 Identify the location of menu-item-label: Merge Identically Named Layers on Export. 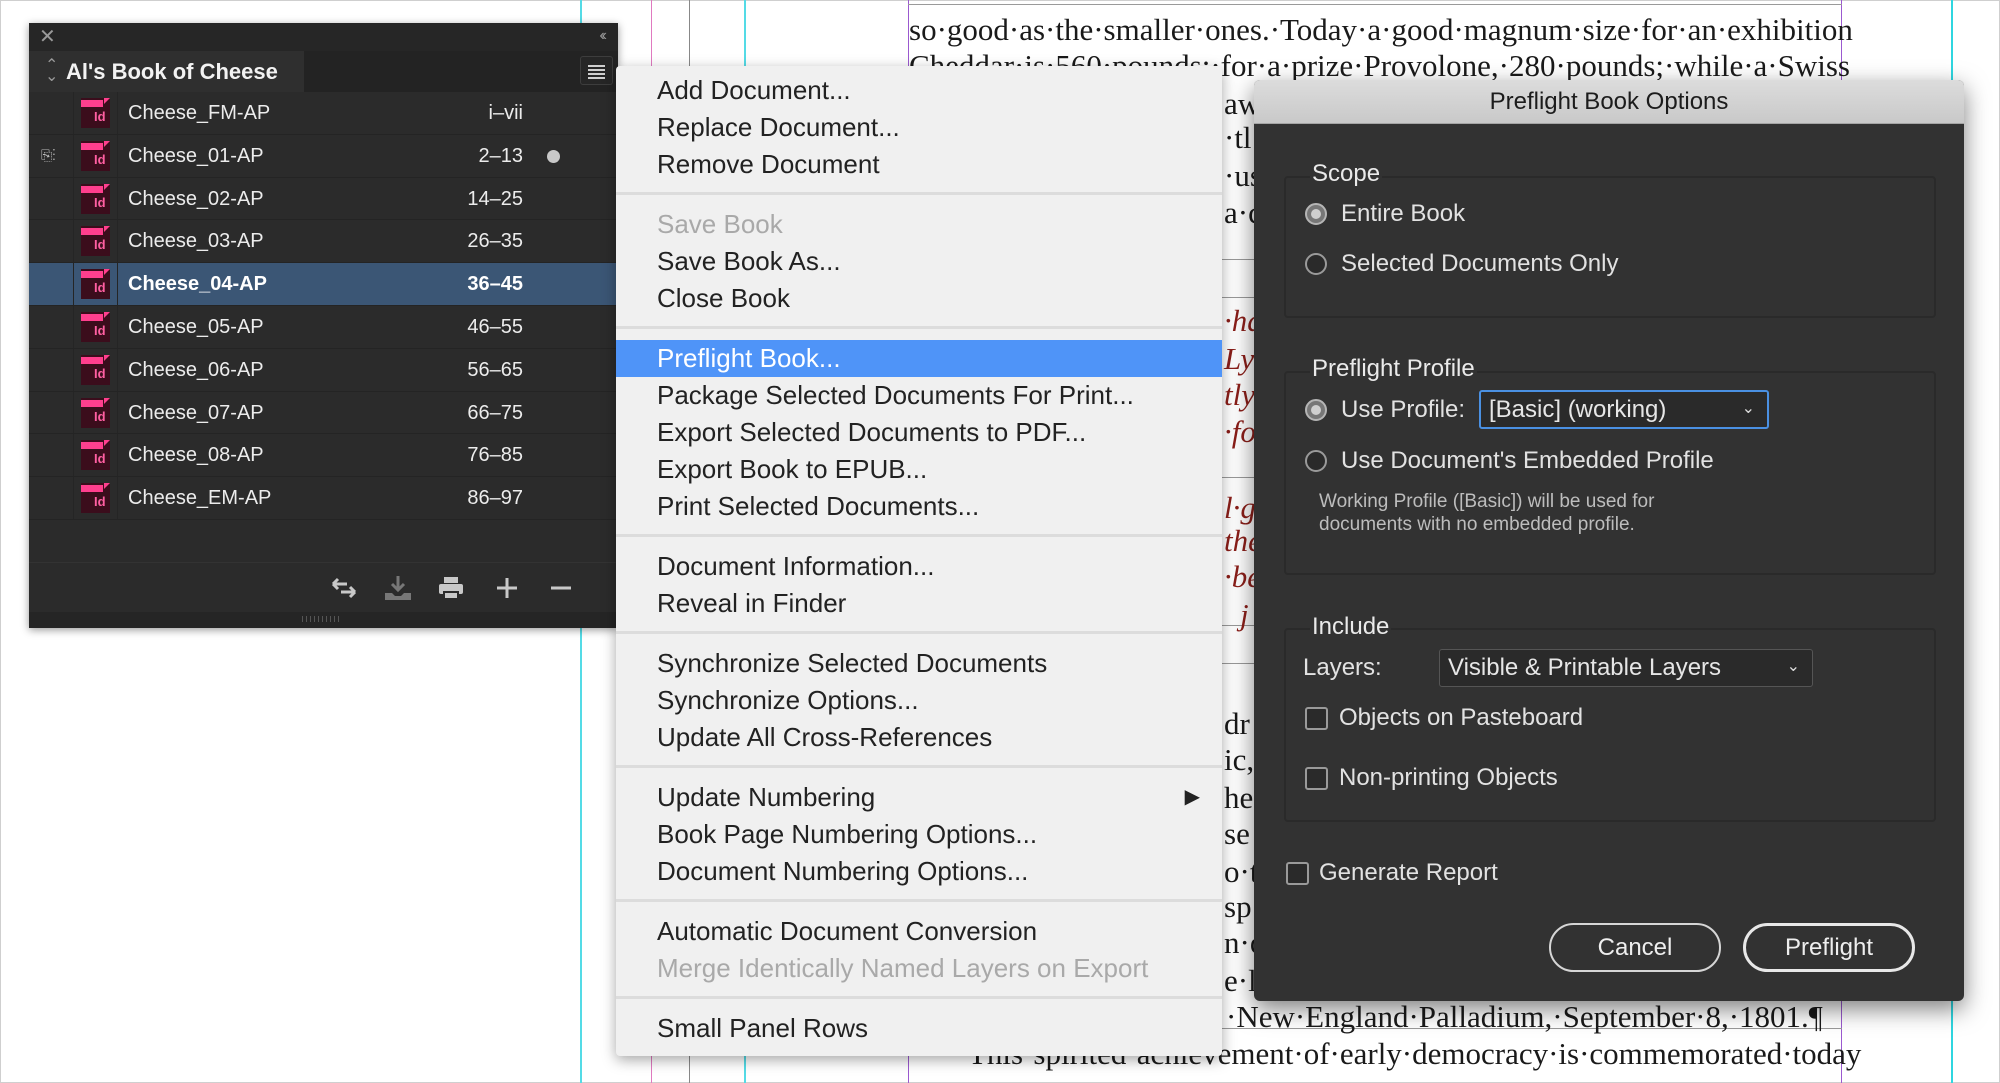
(903, 968).